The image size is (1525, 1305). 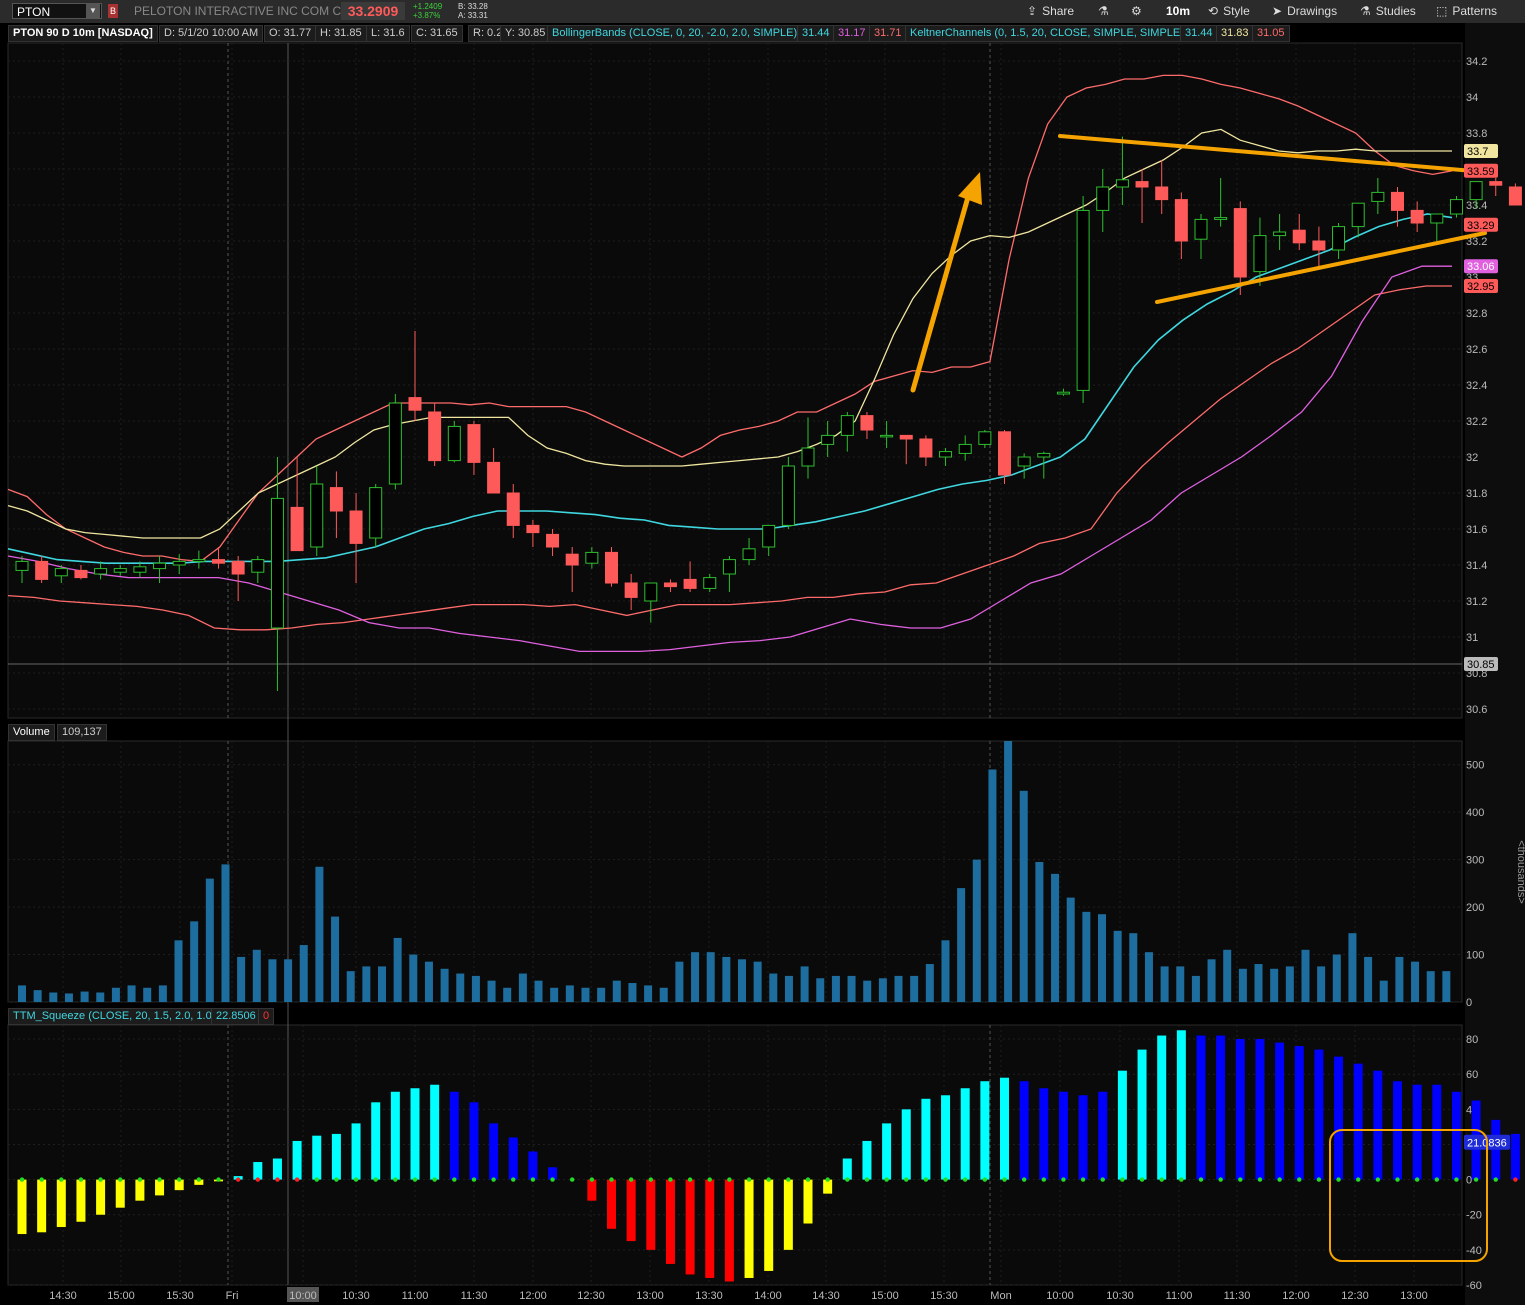 I want to click on price-tick-label: 31.6, so click(x=1476, y=530).